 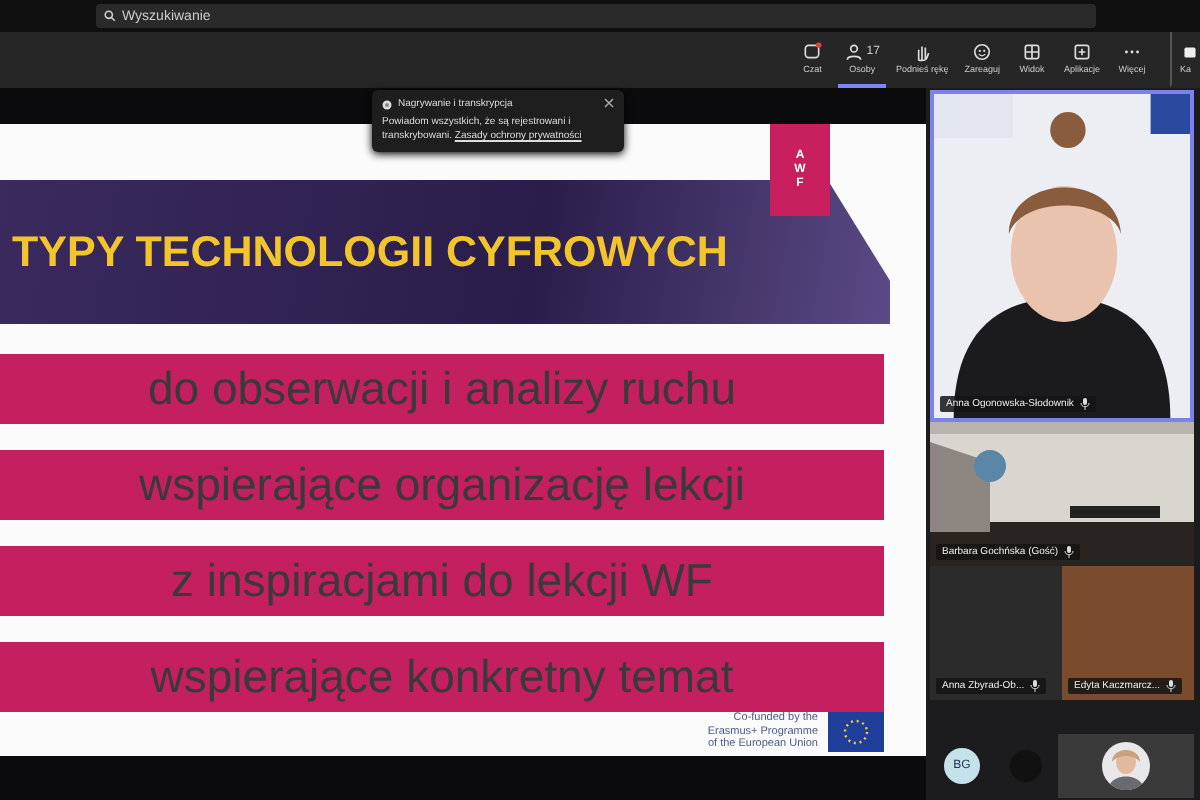 I want to click on camera-icon, so click(x=1190, y=52).